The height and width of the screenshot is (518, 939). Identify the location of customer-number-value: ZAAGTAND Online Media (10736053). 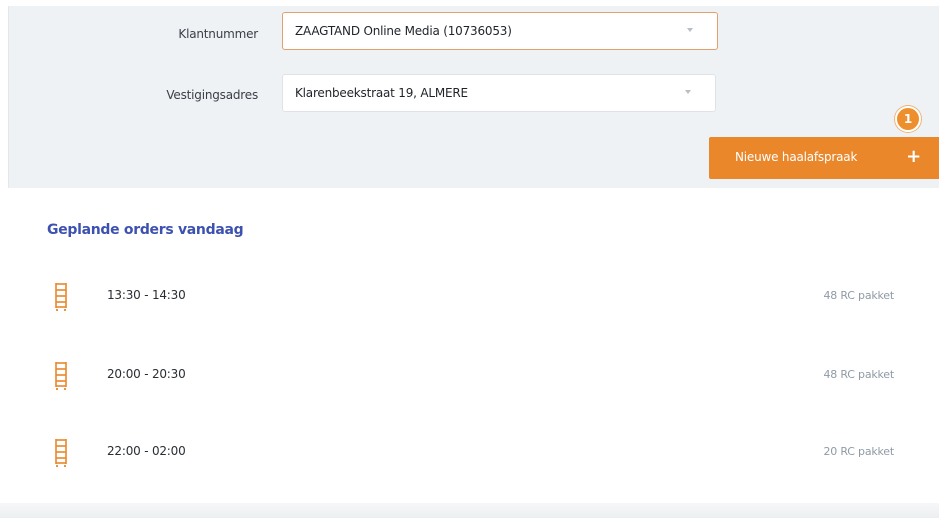
(403, 31).